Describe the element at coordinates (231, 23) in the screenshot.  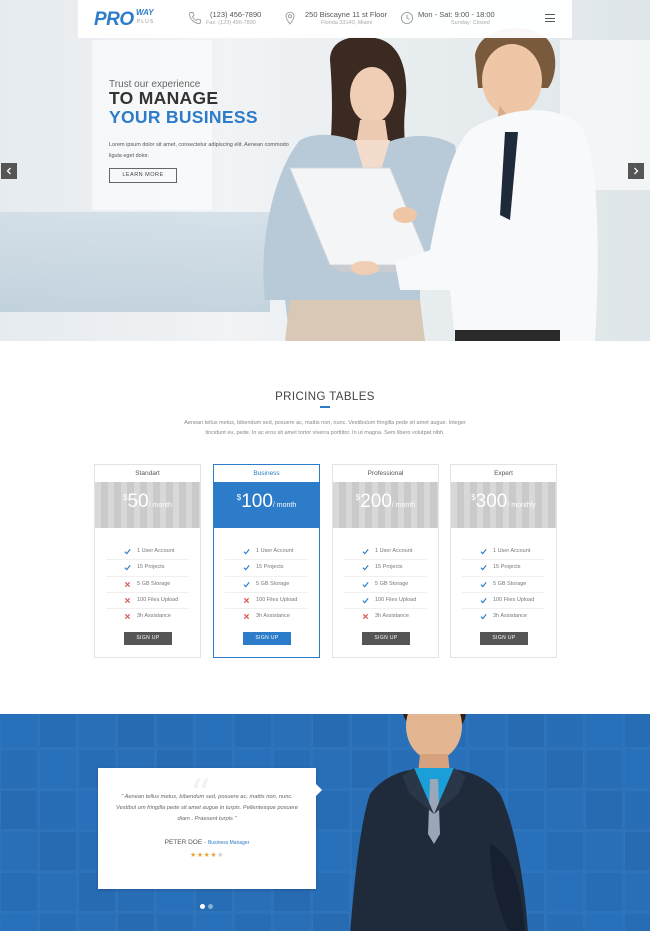
I see `fax-number: Fax: (123) 456-7890` at that location.